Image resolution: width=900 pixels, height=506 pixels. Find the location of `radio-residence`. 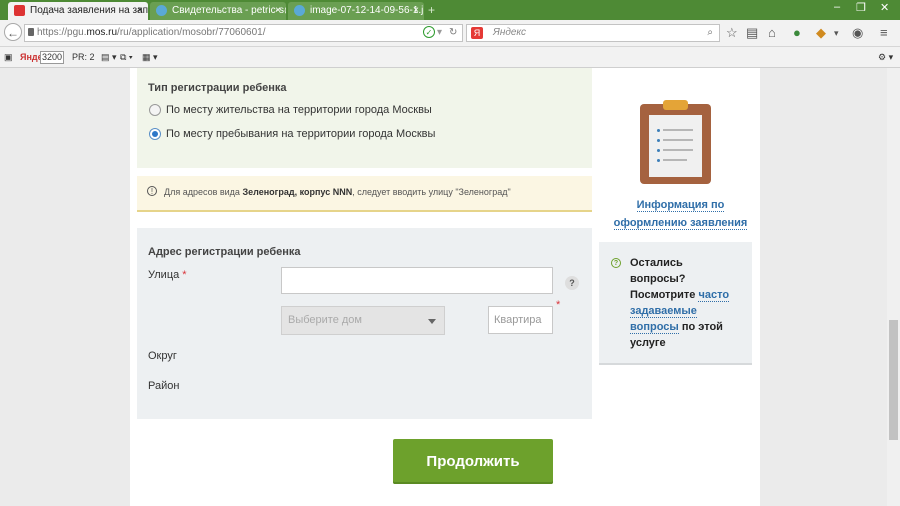

radio-residence is located at coordinates (155, 110).